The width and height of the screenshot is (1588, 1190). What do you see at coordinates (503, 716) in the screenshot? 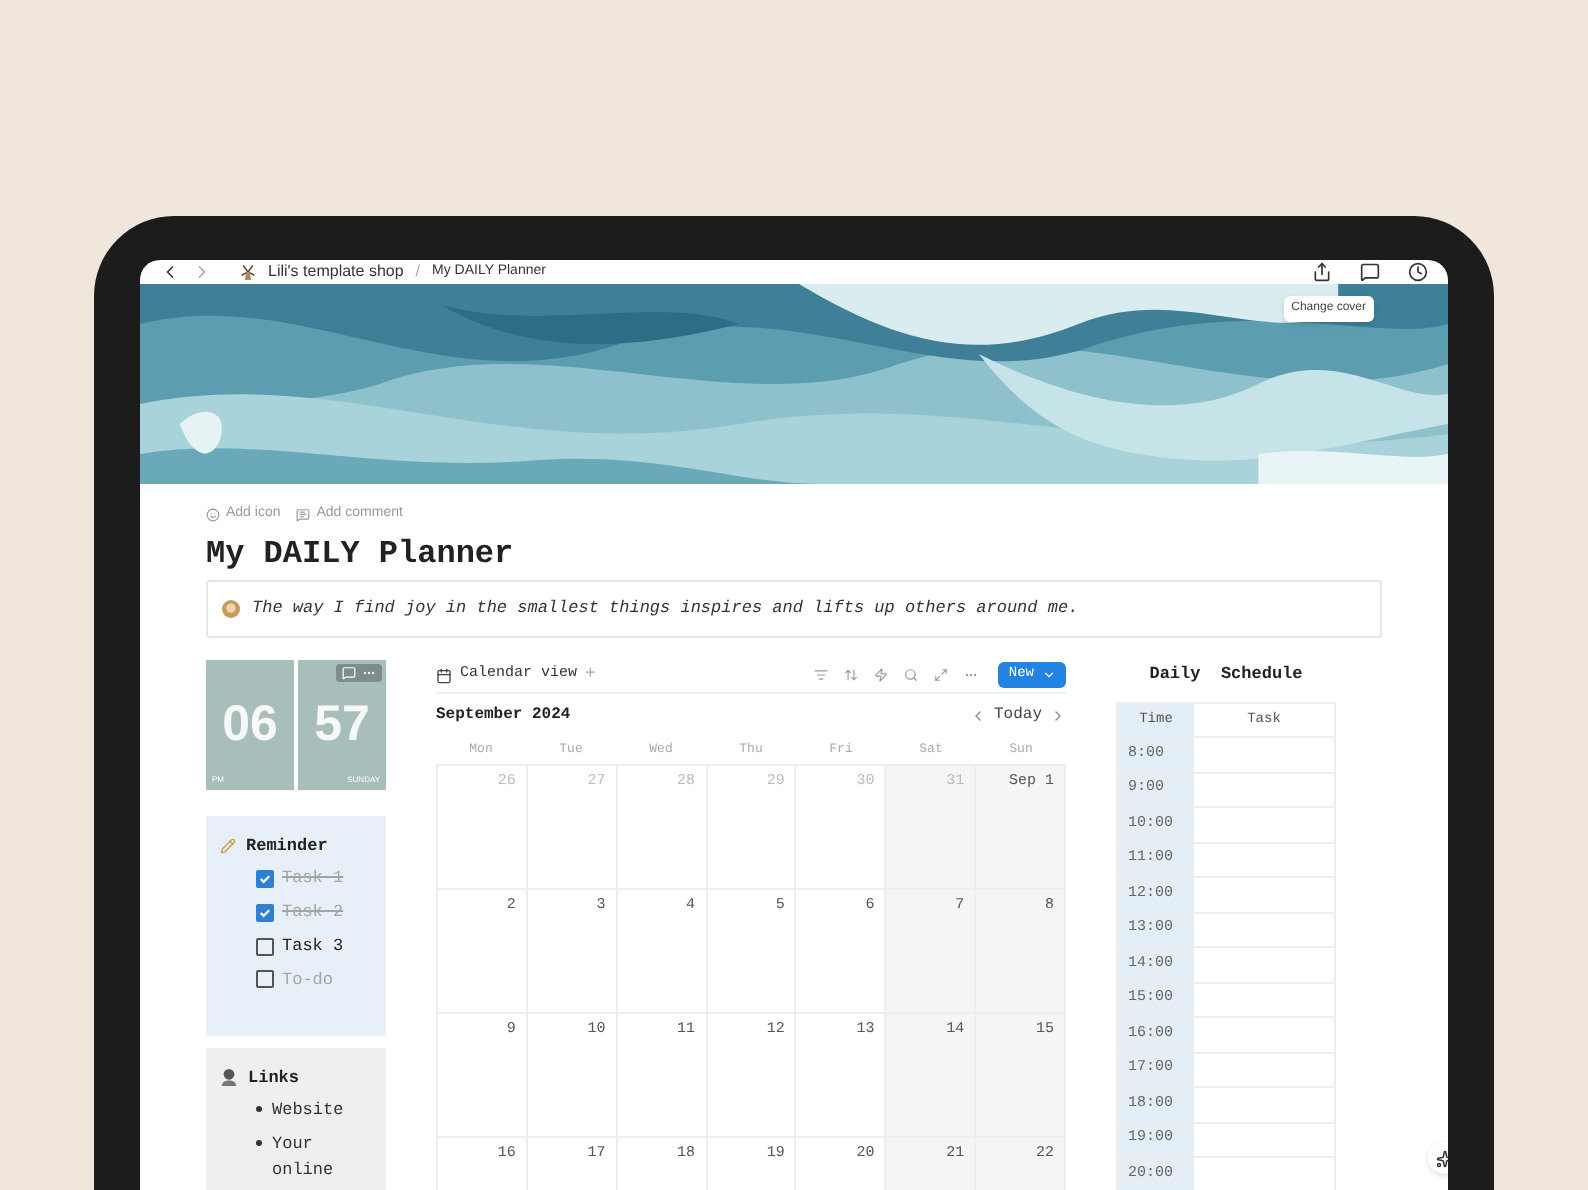
I see `month-title: September 2024` at bounding box center [503, 716].